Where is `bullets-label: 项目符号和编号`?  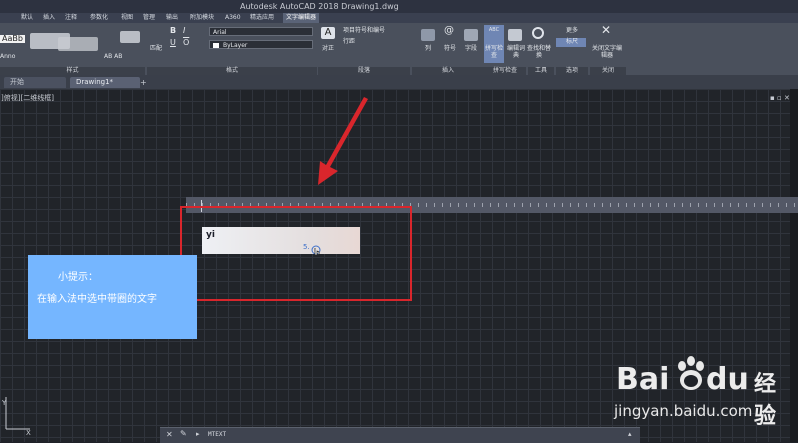
bullets-label: 项目符号和编号 is located at coordinates (364, 31).